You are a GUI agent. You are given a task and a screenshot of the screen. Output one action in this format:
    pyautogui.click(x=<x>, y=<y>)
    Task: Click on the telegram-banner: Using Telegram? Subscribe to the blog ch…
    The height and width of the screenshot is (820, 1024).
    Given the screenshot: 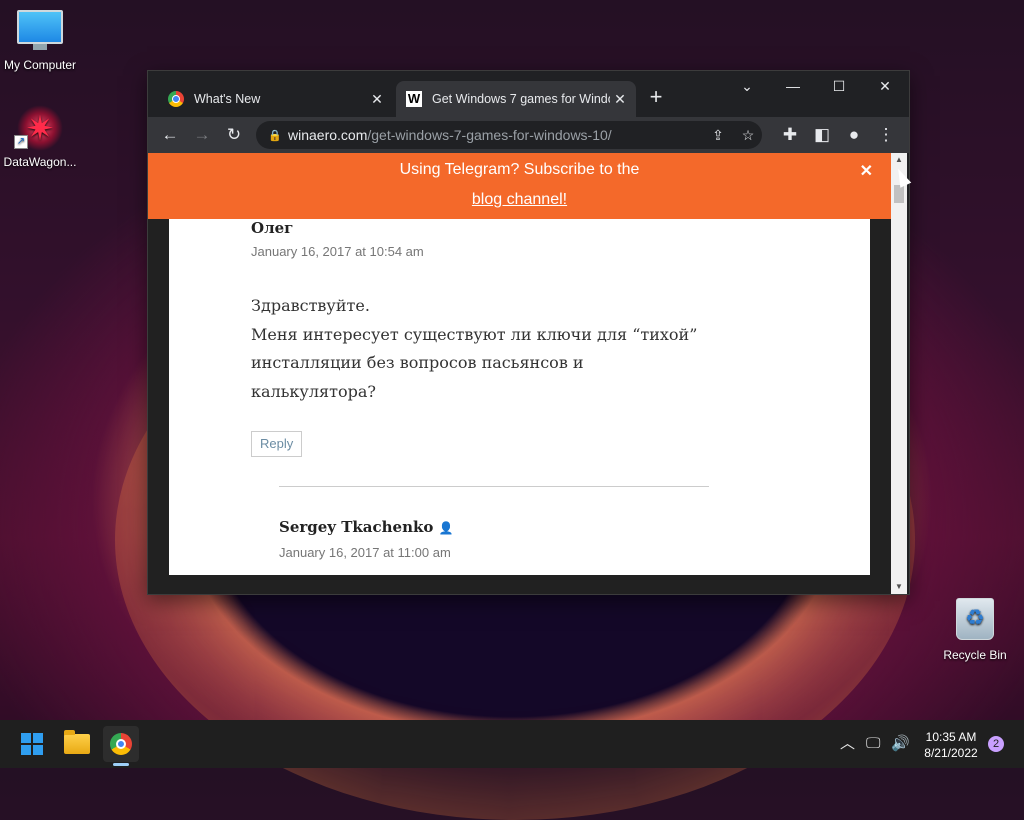 What is the action you would take?
    pyautogui.click(x=519, y=186)
    